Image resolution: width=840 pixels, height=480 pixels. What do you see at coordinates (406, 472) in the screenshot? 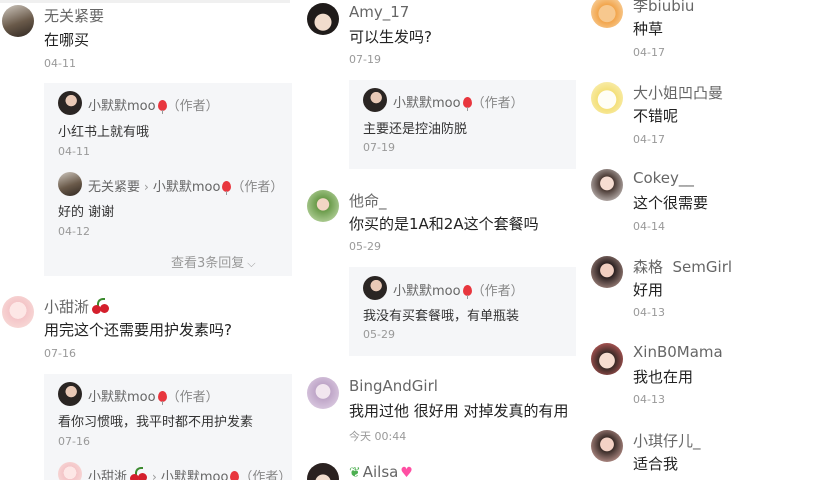
I see `heart-emoji: ♥` at bounding box center [406, 472].